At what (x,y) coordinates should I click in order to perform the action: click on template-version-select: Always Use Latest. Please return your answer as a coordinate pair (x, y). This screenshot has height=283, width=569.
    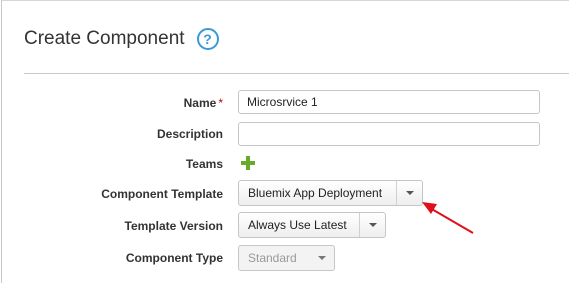
    Looking at the image, I should click on (312, 225).